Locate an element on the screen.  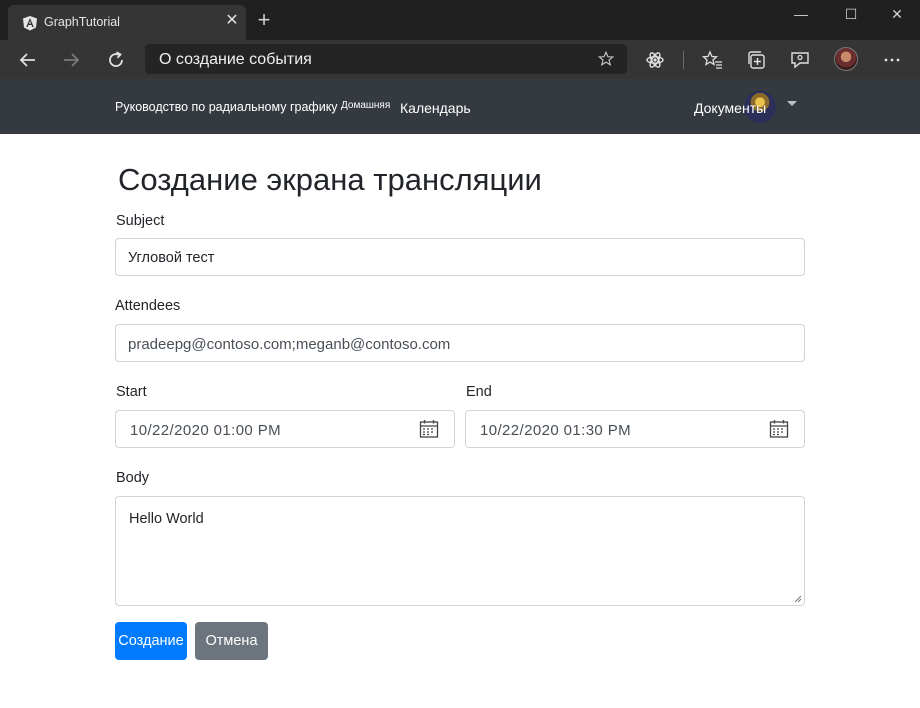
tab-close-icon: ✕ is located at coordinates (232, 21).